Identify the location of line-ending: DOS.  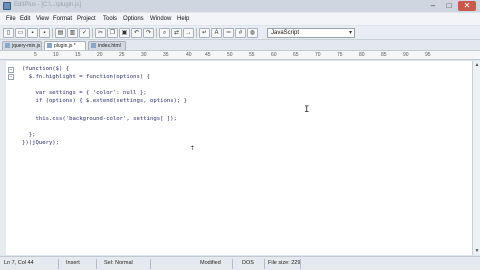
(248, 263).